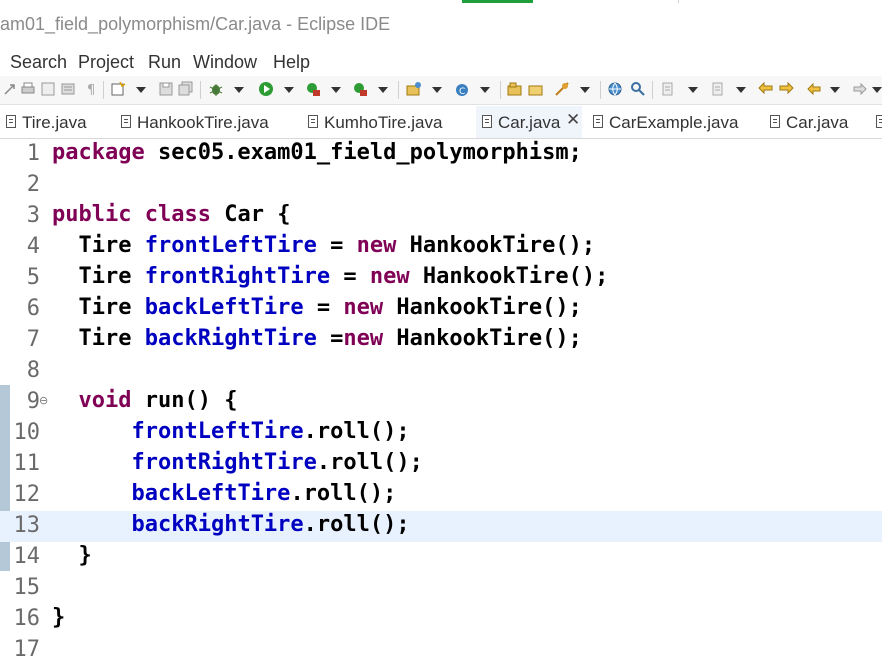 This screenshot has width=882, height=666. Describe the element at coordinates (441, 464) in the screenshot. I see `code-line: 11 frontRightTire.roll();` at that location.